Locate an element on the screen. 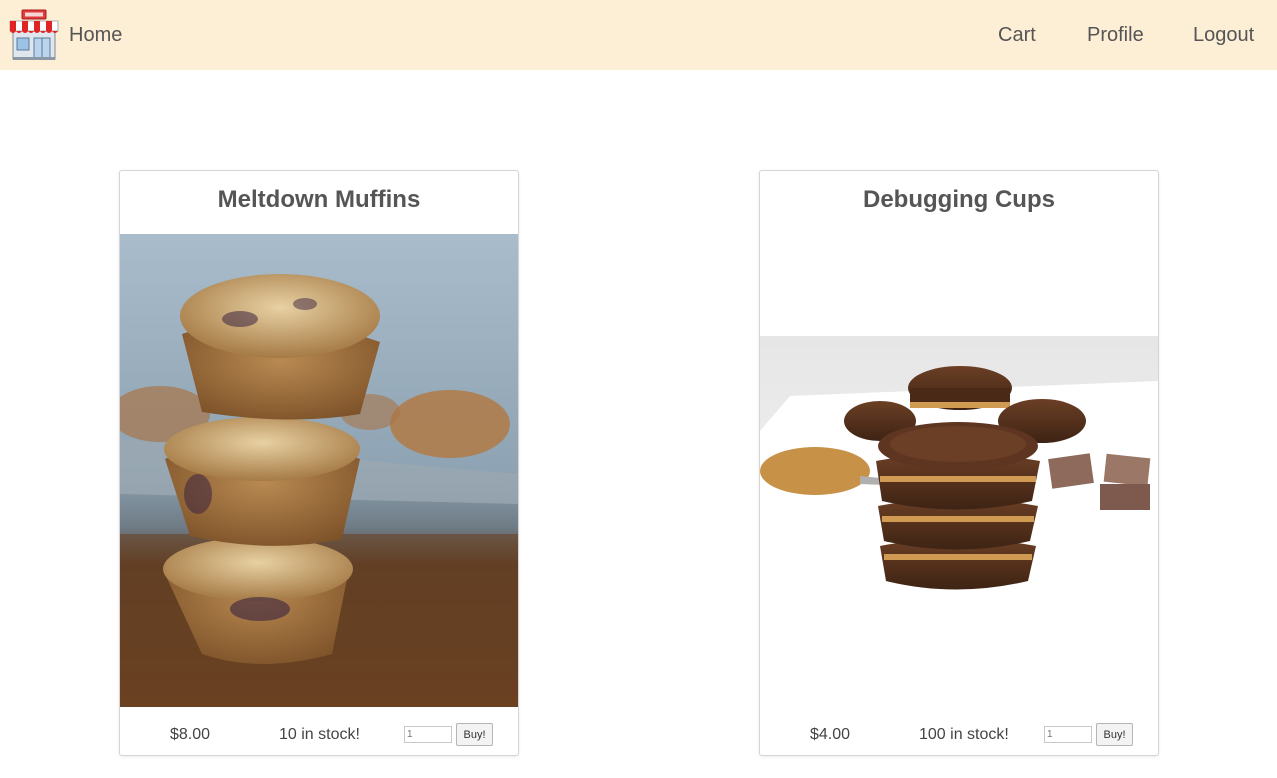  product-stock: 100 in stock! is located at coordinates (964, 734).